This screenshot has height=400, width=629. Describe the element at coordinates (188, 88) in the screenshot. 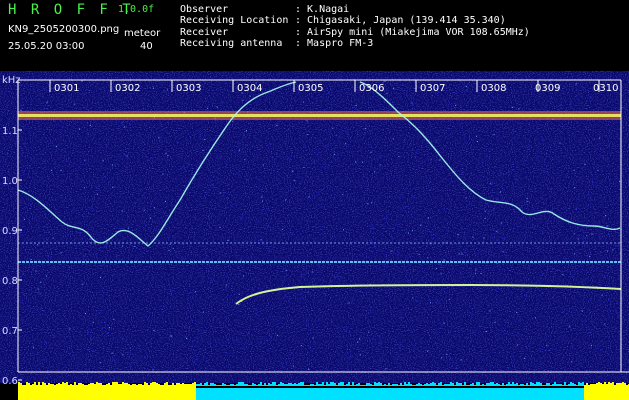

I see `x-tick-label: 0303` at that location.